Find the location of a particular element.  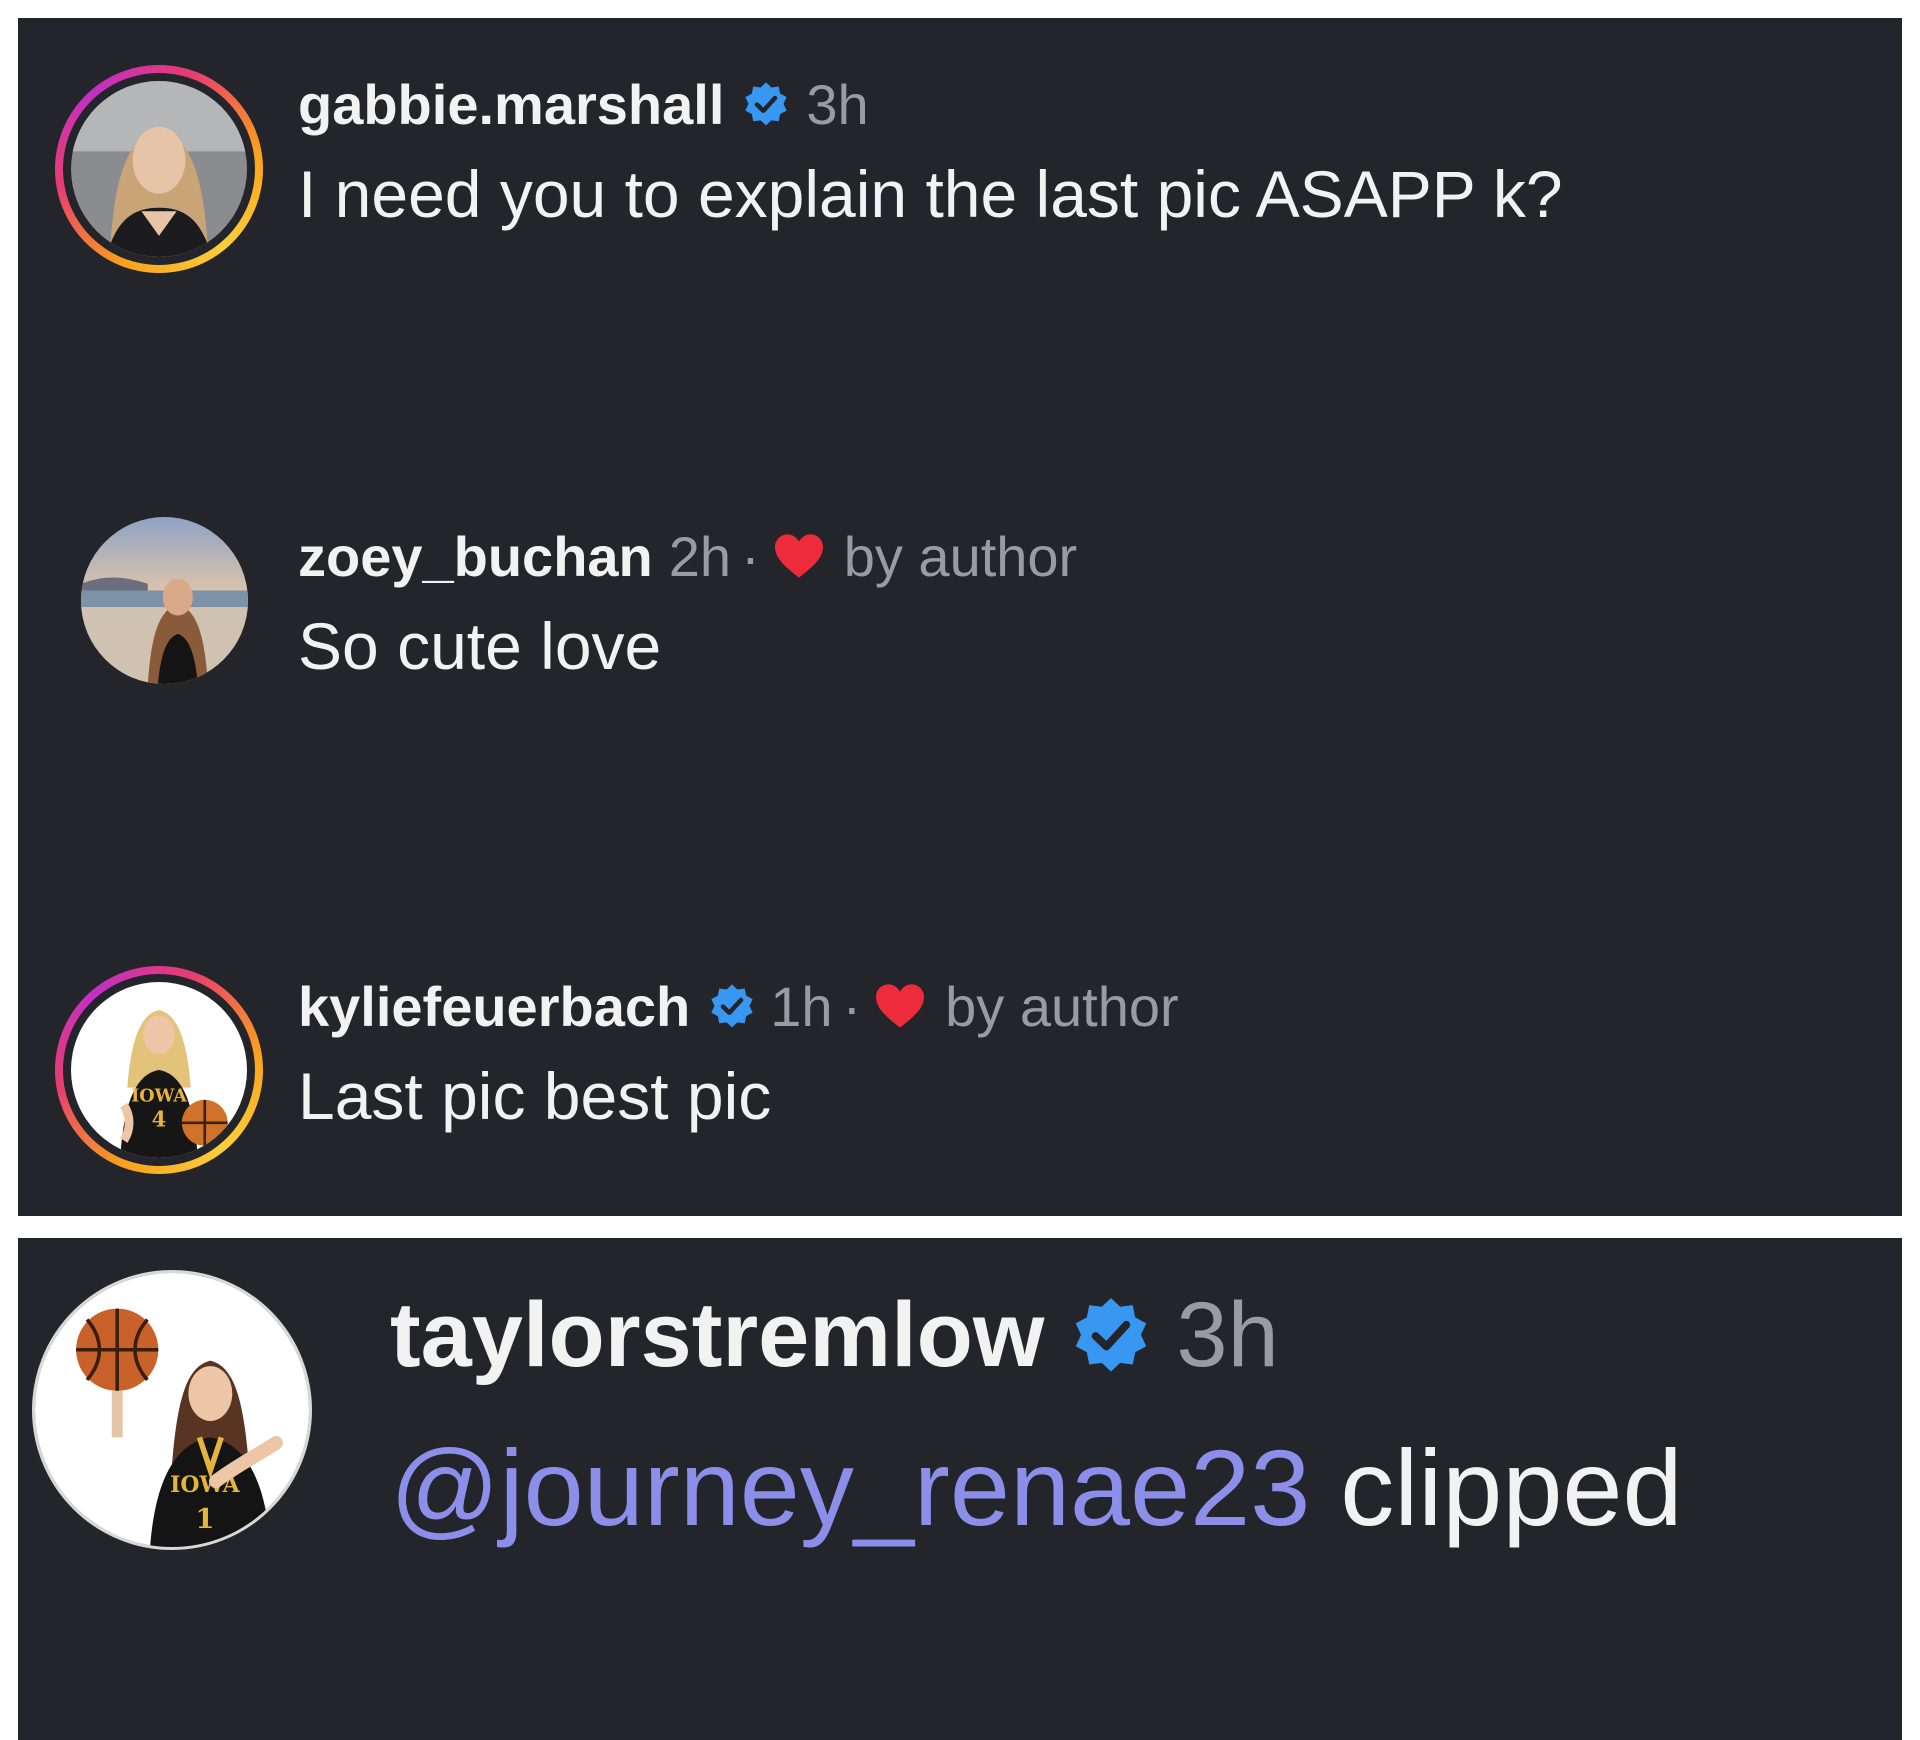

comment-text: Last pic best pic is located at coordinates (535, 1096).